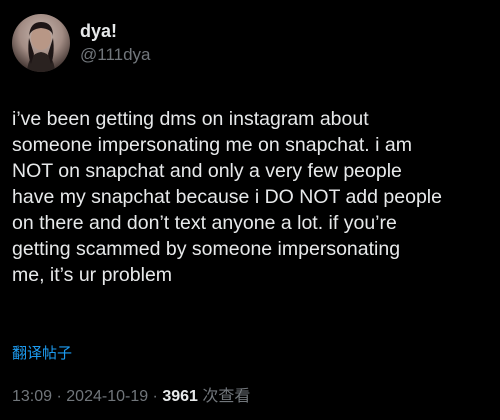 The height and width of the screenshot is (420, 500). What do you see at coordinates (115, 55) in the screenshot?
I see `user-handle: @111dya` at bounding box center [115, 55].